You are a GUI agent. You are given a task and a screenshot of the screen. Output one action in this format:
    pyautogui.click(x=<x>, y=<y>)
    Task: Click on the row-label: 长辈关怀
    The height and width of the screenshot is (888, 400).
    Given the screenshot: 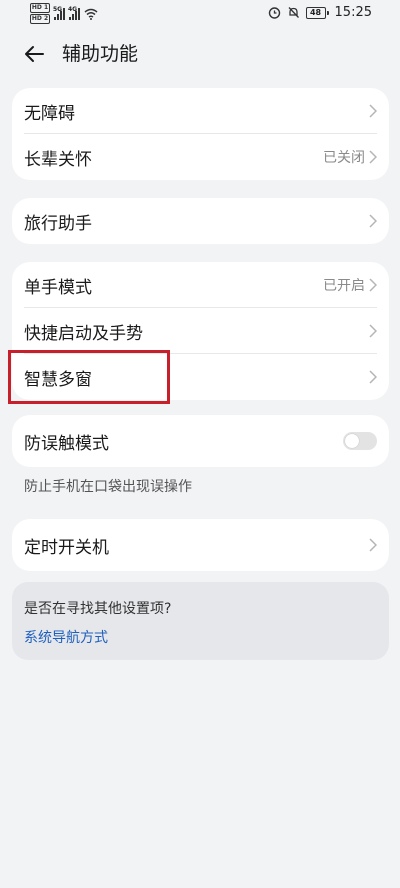 What is the action you would take?
    pyautogui.click(x=58, y=159)
    